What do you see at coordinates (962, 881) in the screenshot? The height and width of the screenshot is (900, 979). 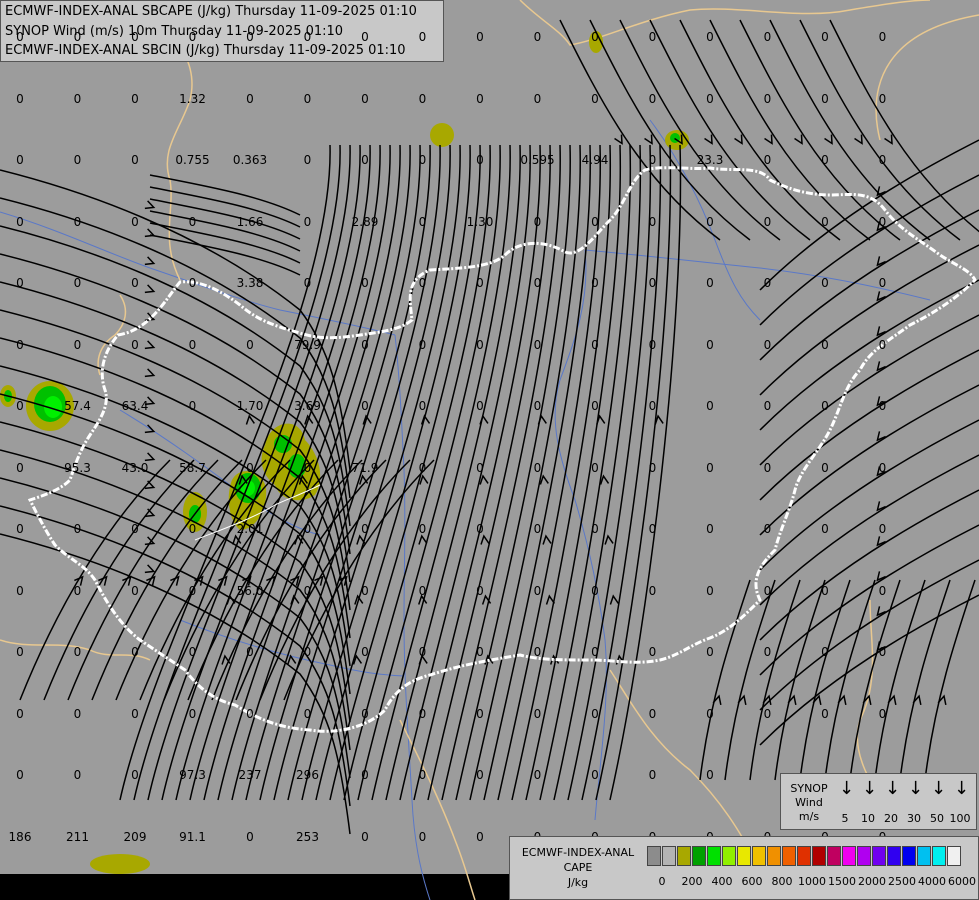 I see `cape-tick-label: 6000` at bounding box center [962, 881].